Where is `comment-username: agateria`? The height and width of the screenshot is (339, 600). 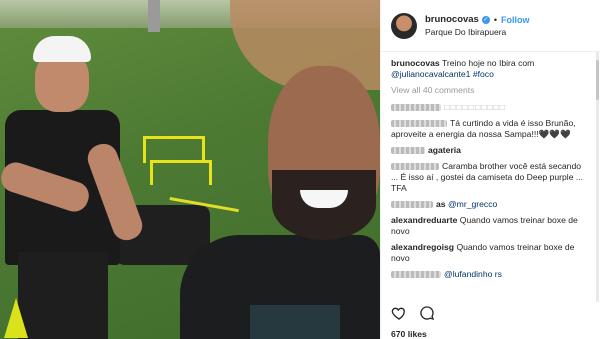 comment-username: agateria is located at coordinates (444, 150).